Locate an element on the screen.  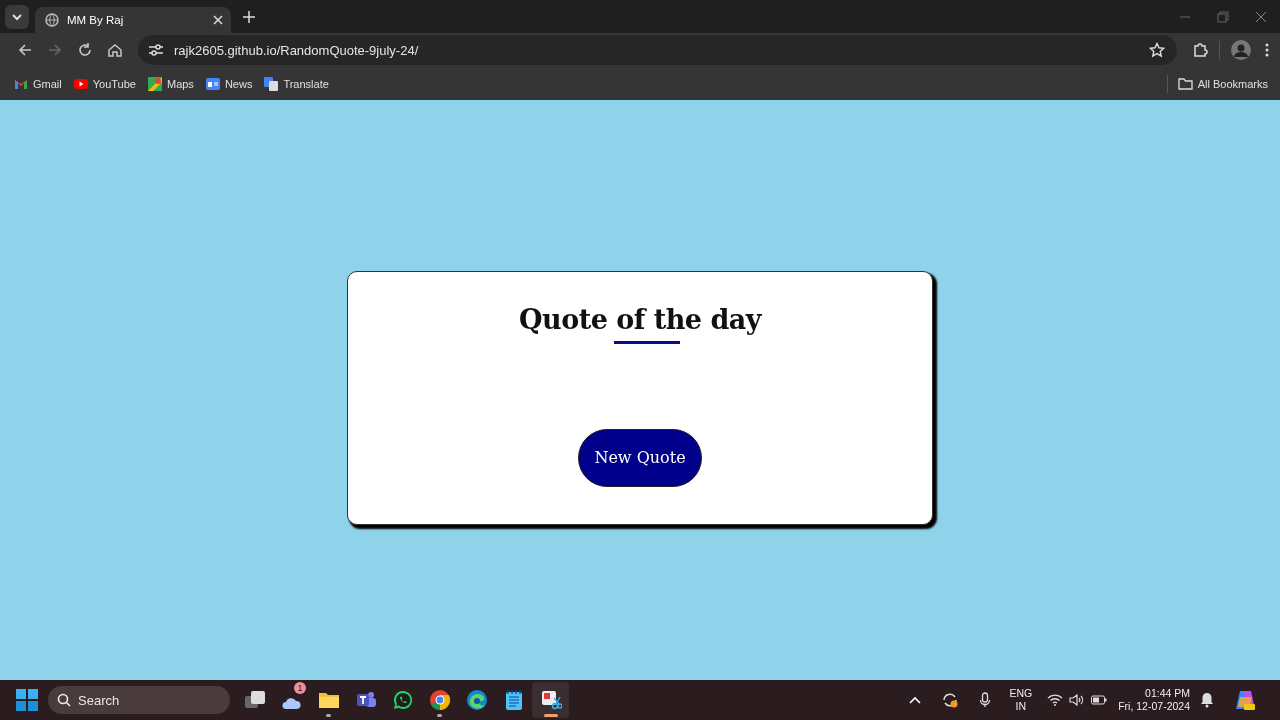
tab-title: MM By Raj is located at coordinates (96, 20).